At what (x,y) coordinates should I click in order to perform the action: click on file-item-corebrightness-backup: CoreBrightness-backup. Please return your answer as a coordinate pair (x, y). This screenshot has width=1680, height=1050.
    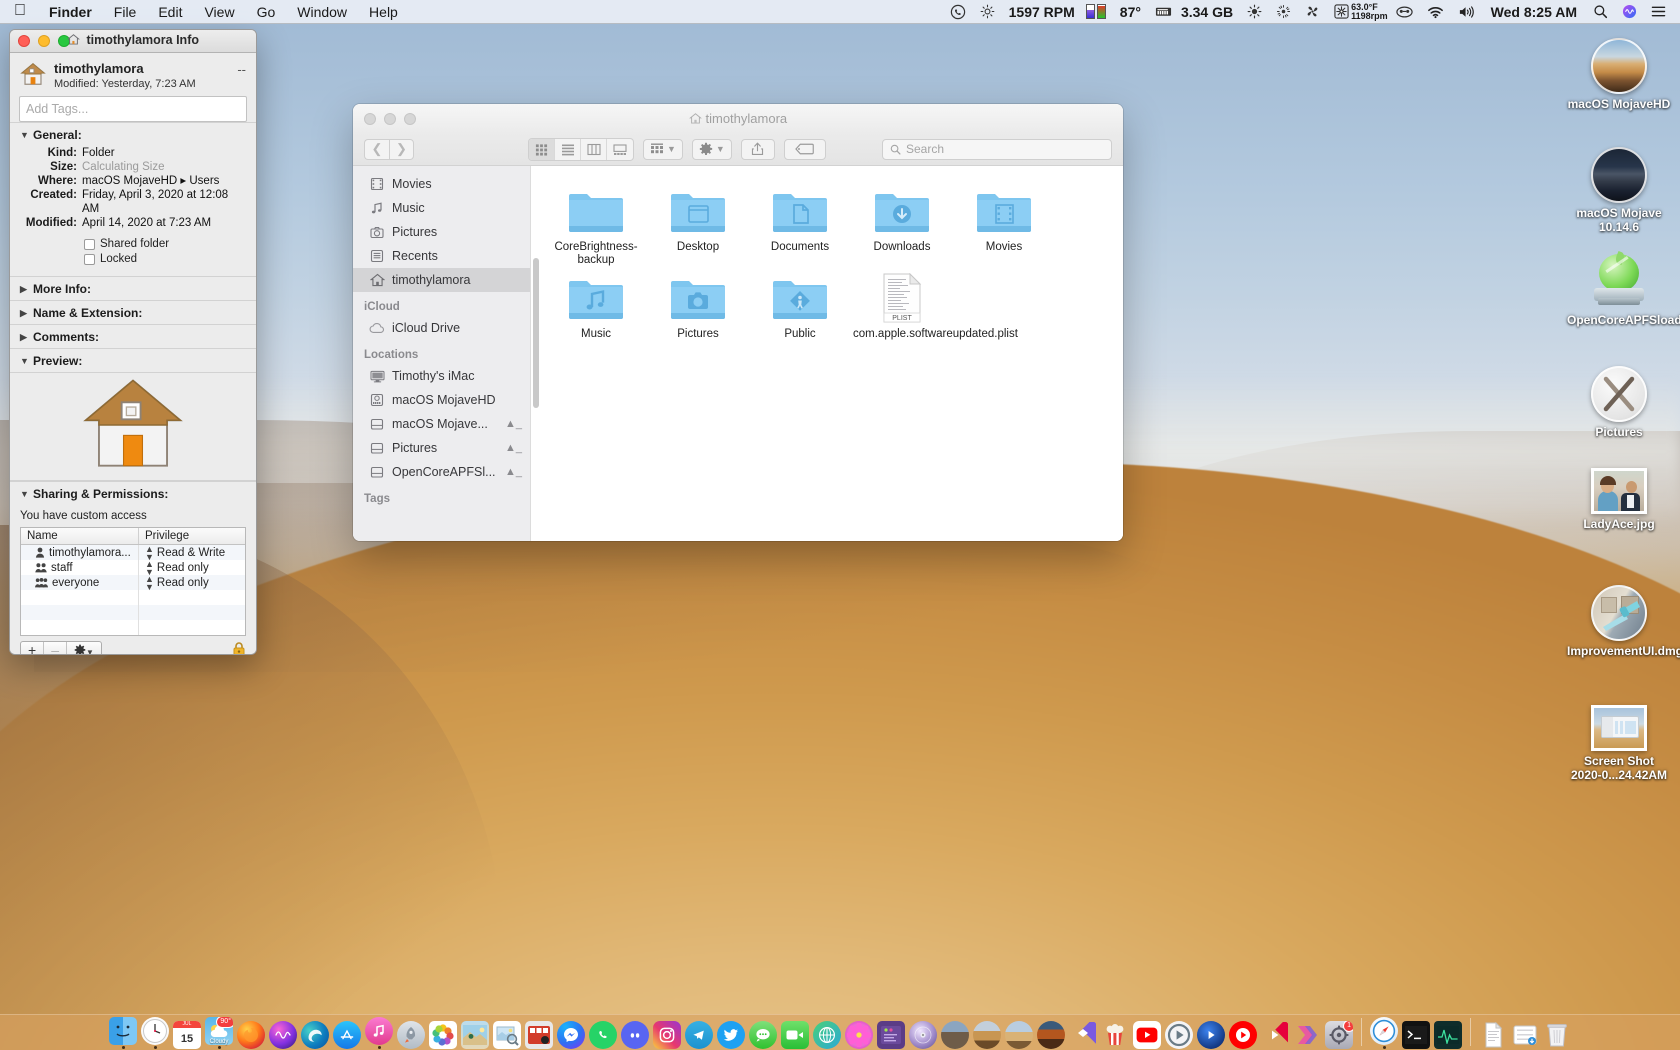
    Looking at the image, I should click on (596, 223).